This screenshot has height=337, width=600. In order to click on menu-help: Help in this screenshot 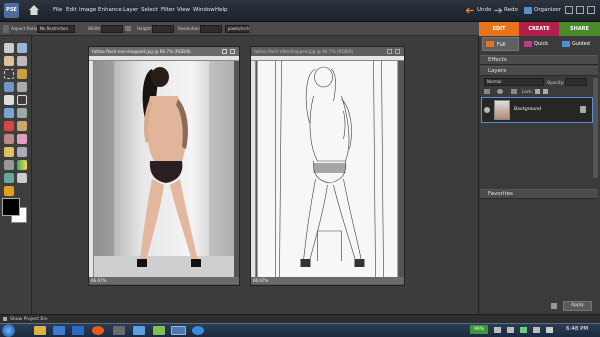, I will do `click(221, 10)`.